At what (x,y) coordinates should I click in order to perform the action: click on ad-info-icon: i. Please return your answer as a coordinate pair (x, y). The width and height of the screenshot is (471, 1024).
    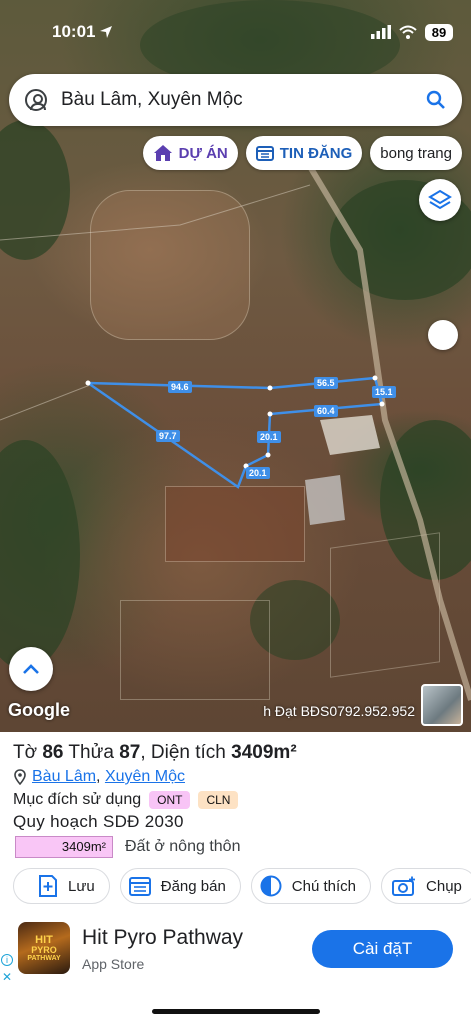
    Looking at the image, I should click on (7, 960).